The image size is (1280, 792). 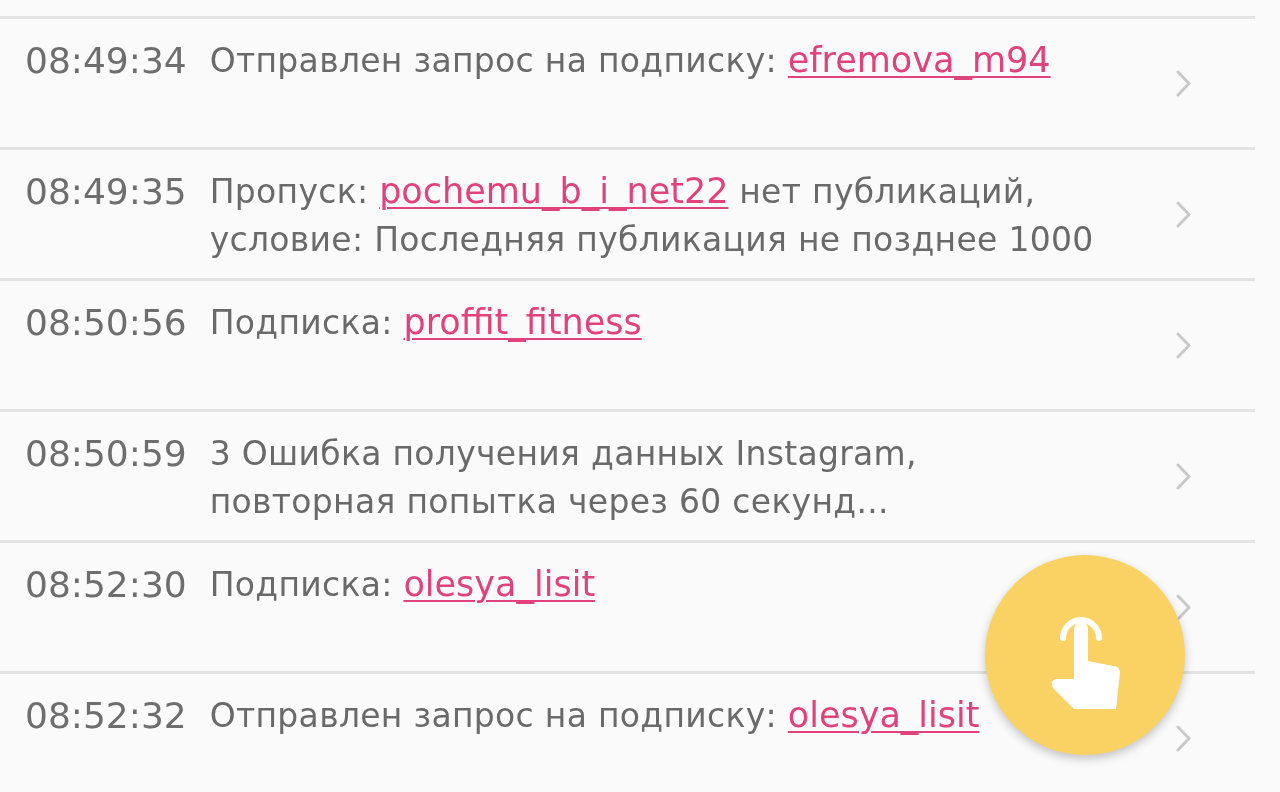 I want to click on username-link: efremova_m94, so click(x=919, y=60).